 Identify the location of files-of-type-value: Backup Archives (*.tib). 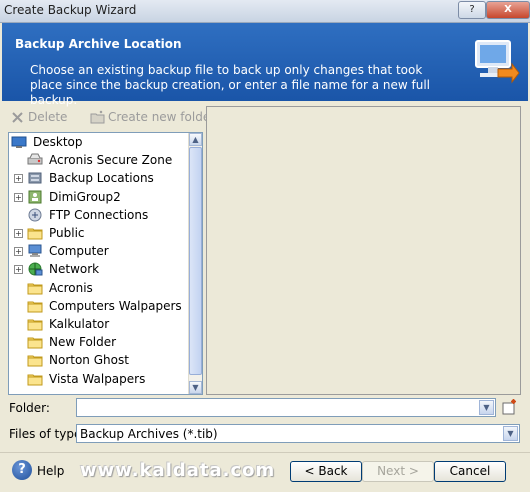
(149, 434).